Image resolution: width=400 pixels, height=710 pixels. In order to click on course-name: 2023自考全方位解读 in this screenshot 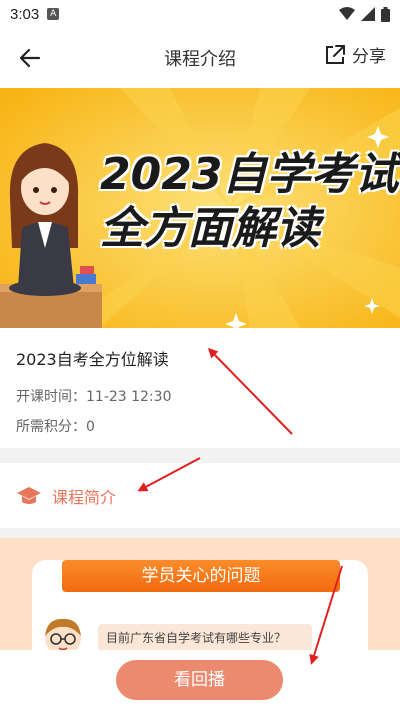, I will do `click(92, 359)`.